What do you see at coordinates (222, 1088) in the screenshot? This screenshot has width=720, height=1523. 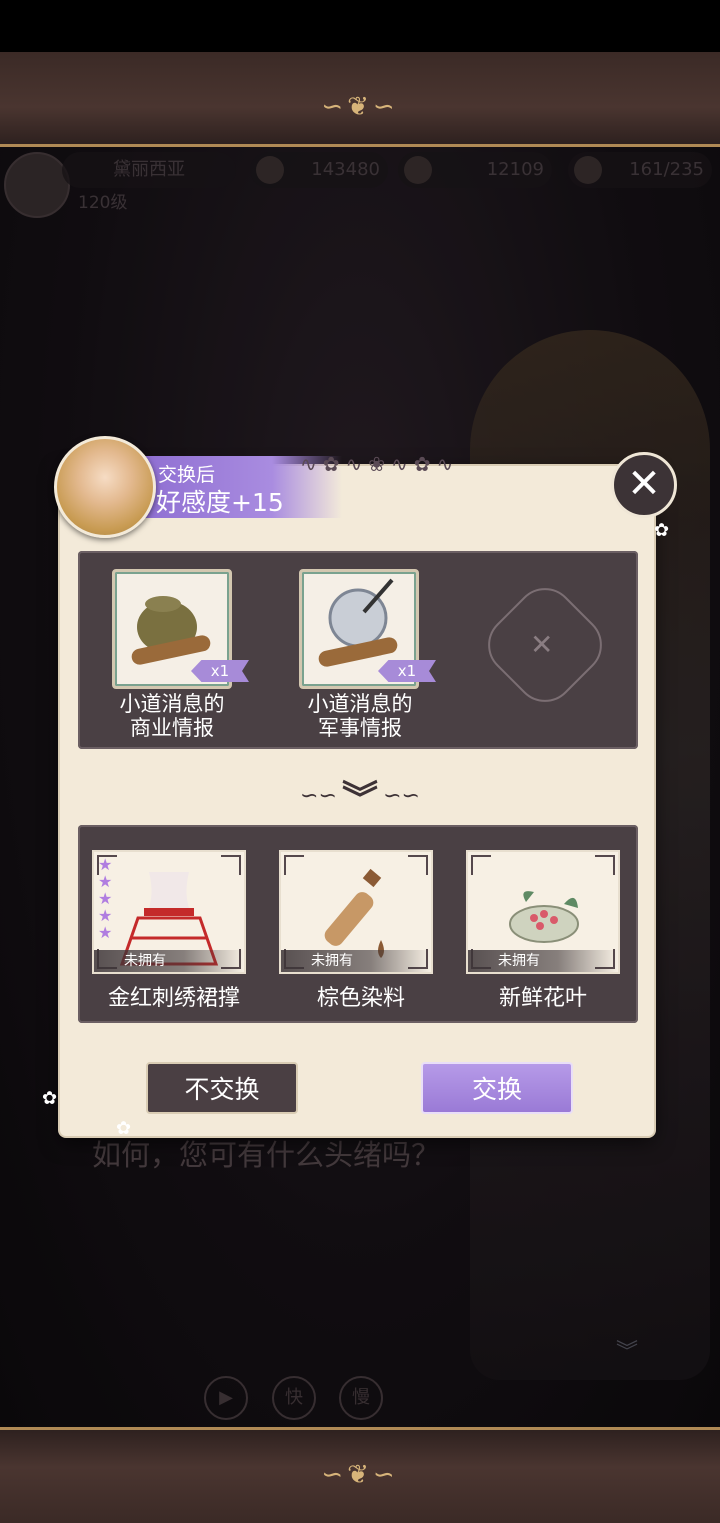 I see `decline-exchange-button: 不交换` at bounding box center [222, 1088].